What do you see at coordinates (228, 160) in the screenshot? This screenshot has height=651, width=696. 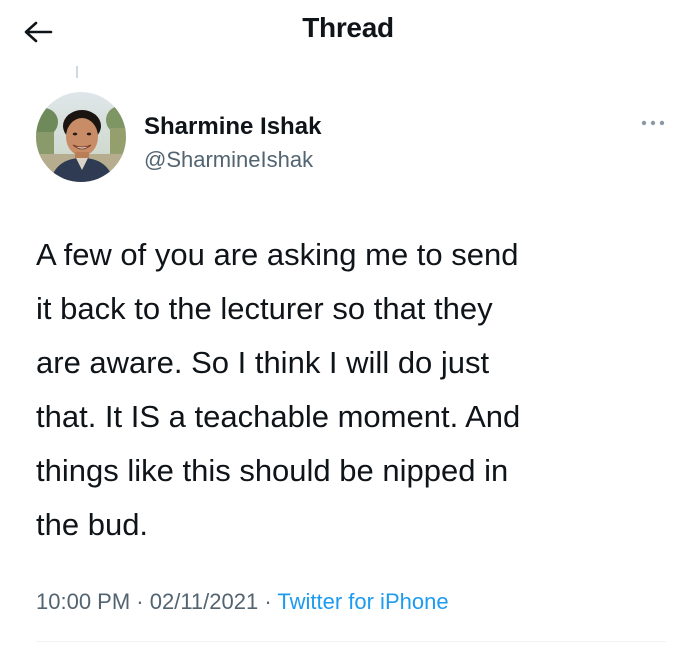 I see `author-handle: @SharmineIshak` at bounding box center [228, 160].